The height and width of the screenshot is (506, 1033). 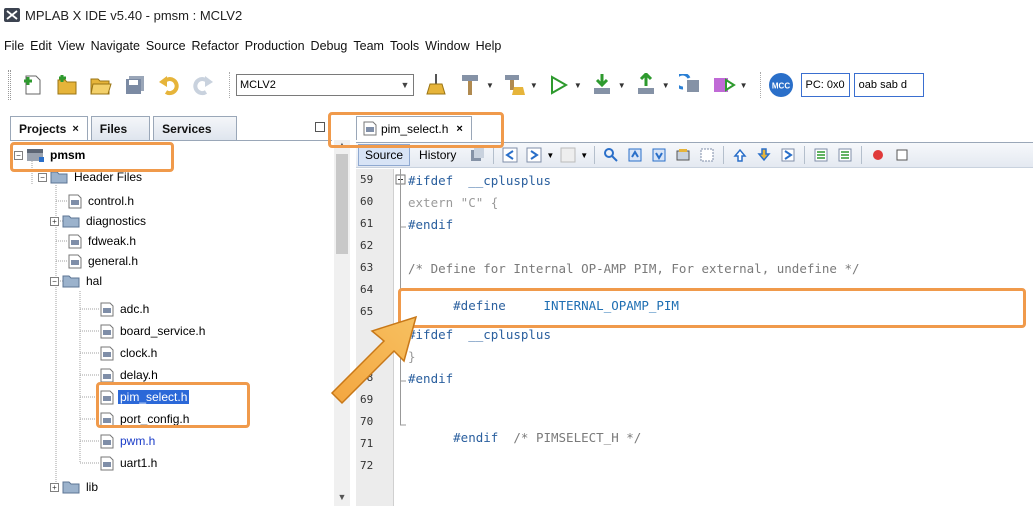 What do you see at coordinates (477, 155) in the screenshot?
I see `last-edit-icon` at bounding box center [477, 155].